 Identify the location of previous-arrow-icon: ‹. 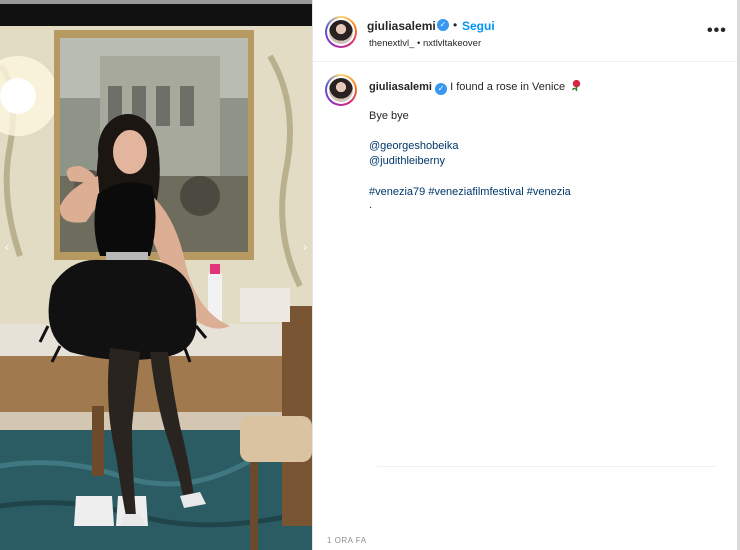
(7, 246).